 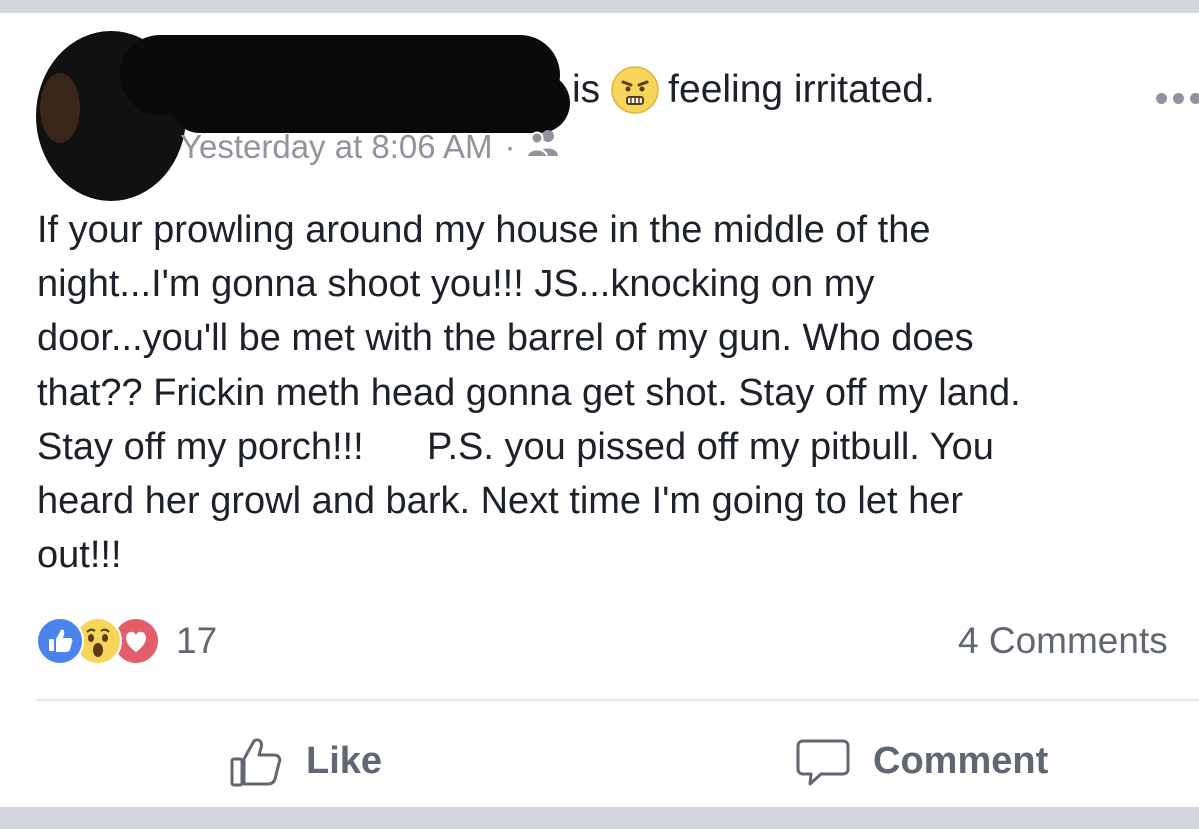 I want to click on more-options-icon, so click(x=1177, y=98).